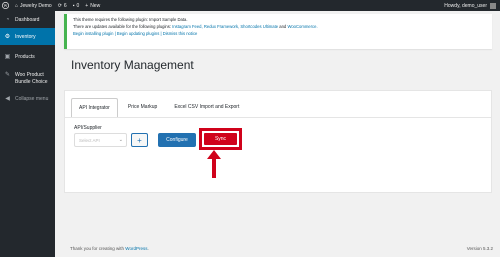 The width and height of the screenshot is (500, 257). I want to click on footer-credit: Thank you for creating with WordPress., so click(109, 248).